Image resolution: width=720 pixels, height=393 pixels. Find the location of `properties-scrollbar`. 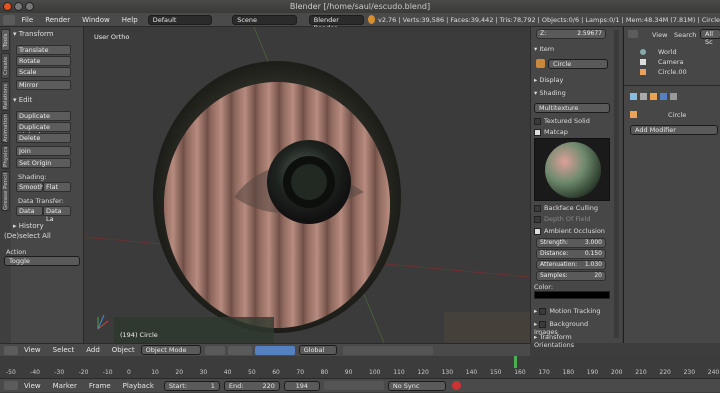

properties-scrollbar is located at coordinates (616, 184).